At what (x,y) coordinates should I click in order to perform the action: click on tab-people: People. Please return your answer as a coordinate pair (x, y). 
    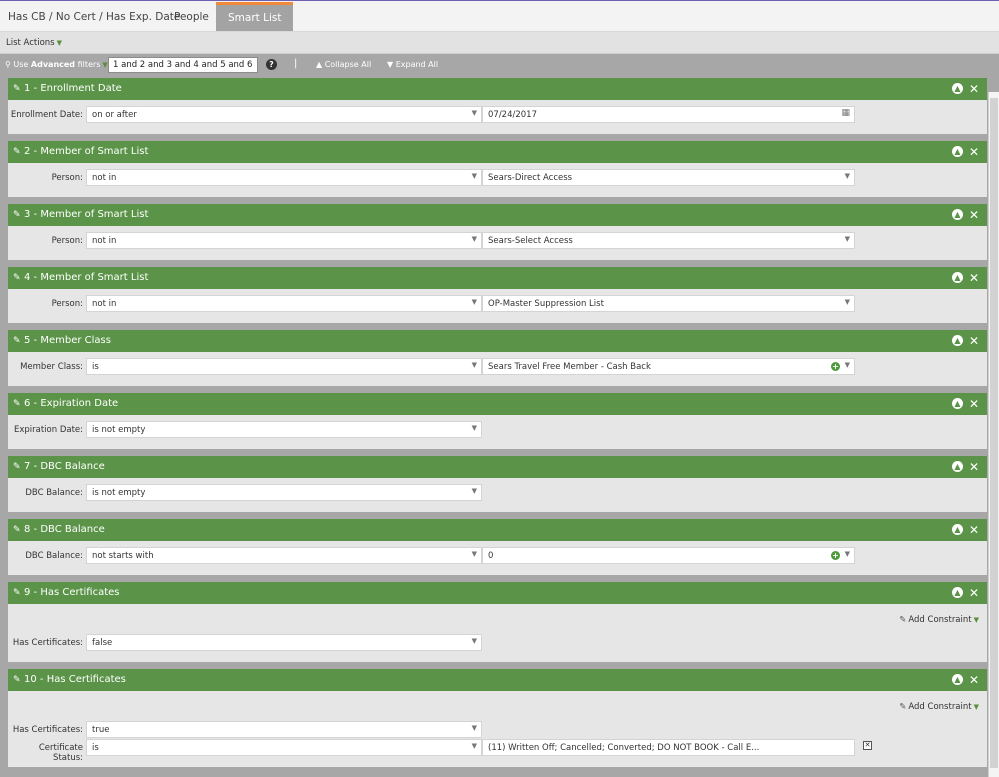
    Looking at the image, I should click on (191, 16).